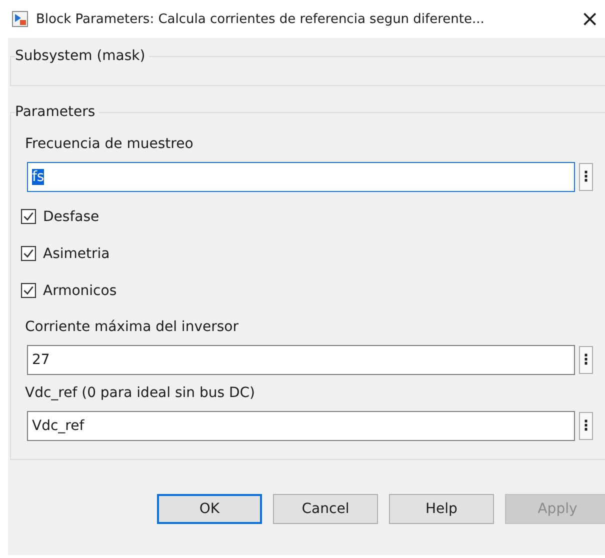 This screenshot has height=558, width=605. What do you see at coordinates (301, 360) in the screenshot?
I see `input-field: 27` at bounding box center [301, 360].